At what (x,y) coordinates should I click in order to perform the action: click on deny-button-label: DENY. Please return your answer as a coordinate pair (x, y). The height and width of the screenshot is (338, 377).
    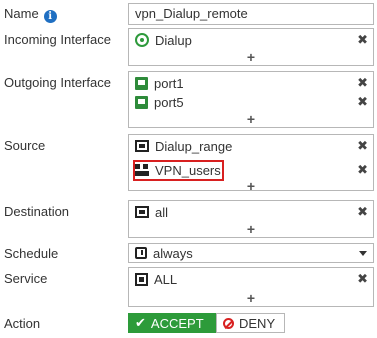
    Looking at the image, I should click on (257, 323).